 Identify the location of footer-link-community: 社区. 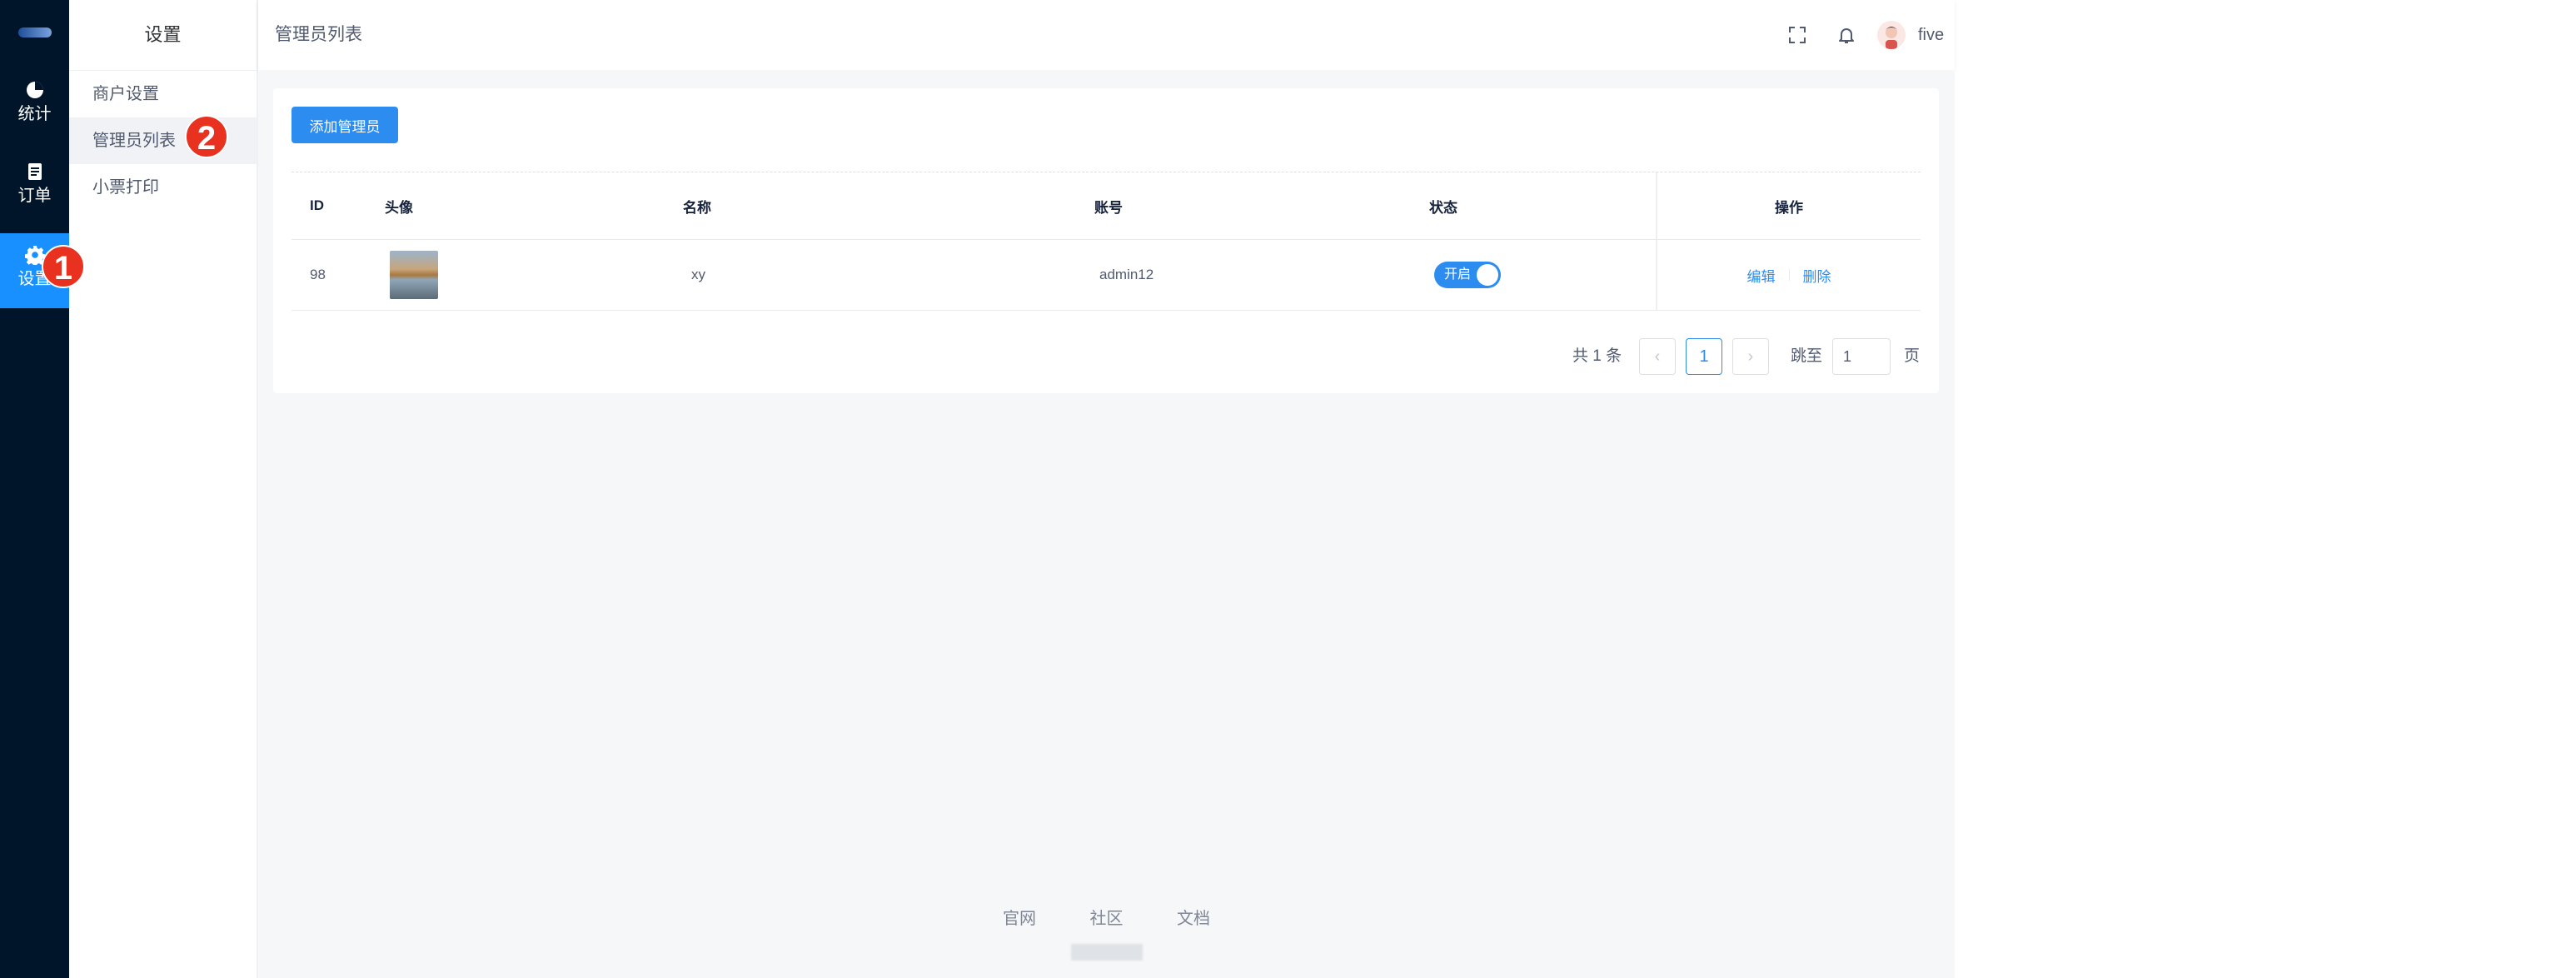
(1107, 919).